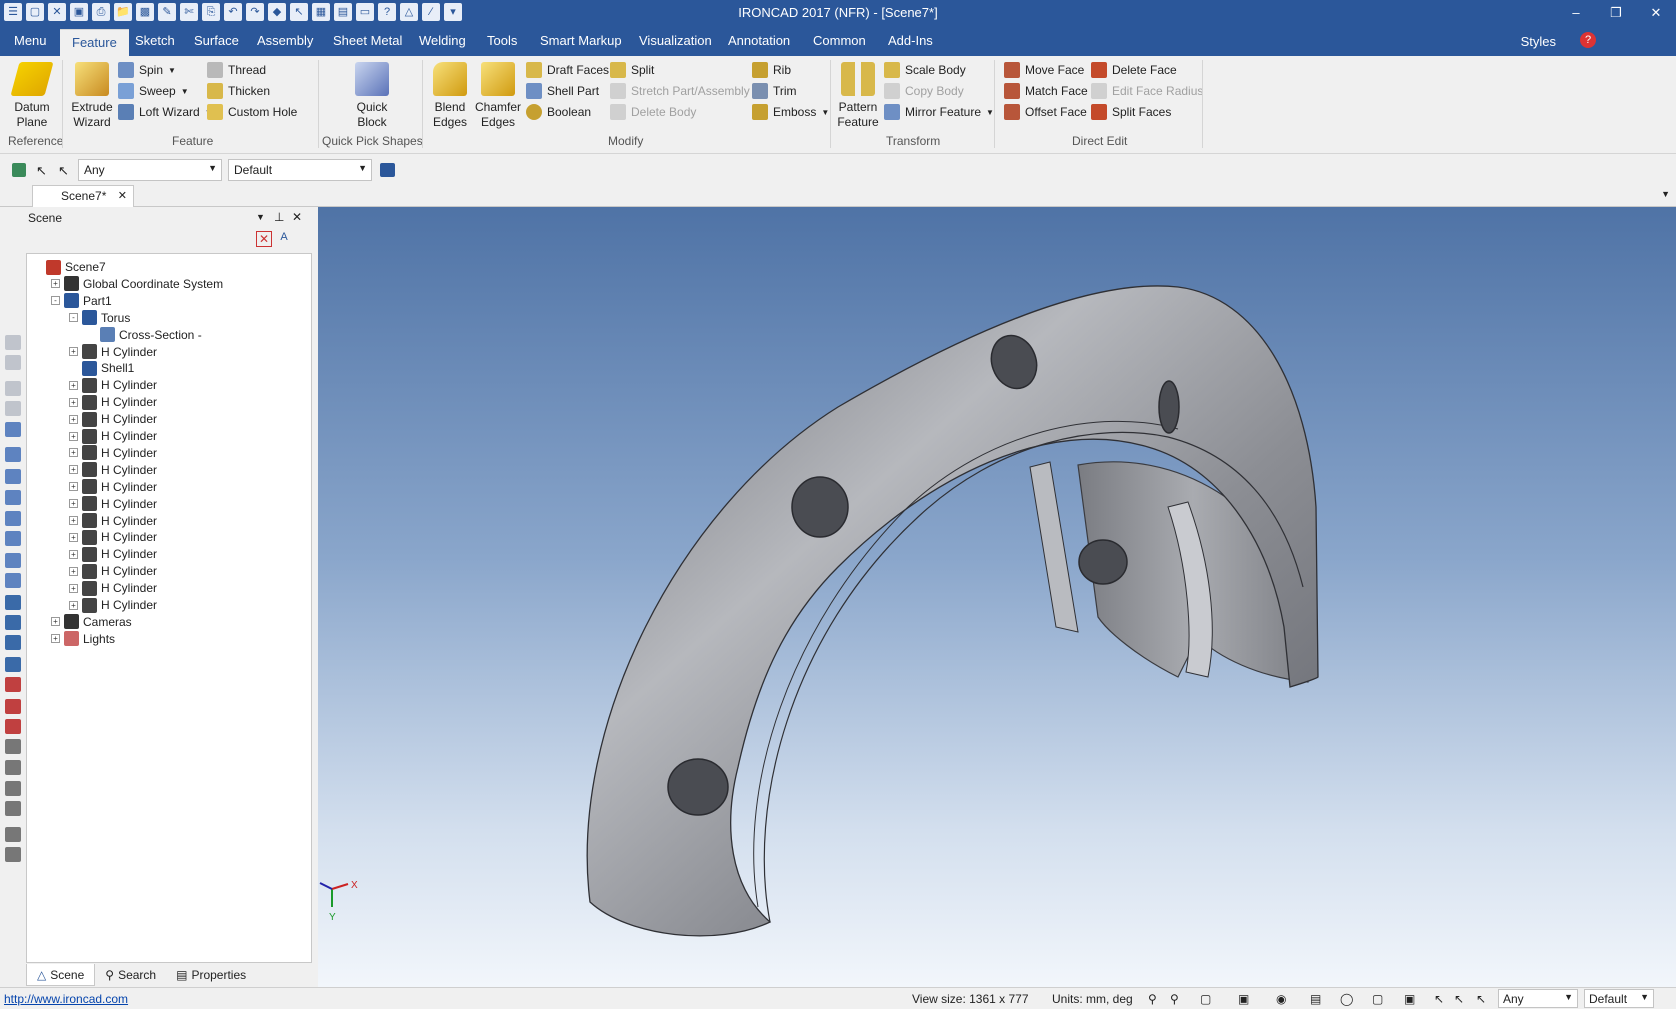 Image resolution: width=1676 pixels, height=1009 pixels. Describe the element at coordinates (632, 70) in the screenshot. I see `split-button: Split` at that location.